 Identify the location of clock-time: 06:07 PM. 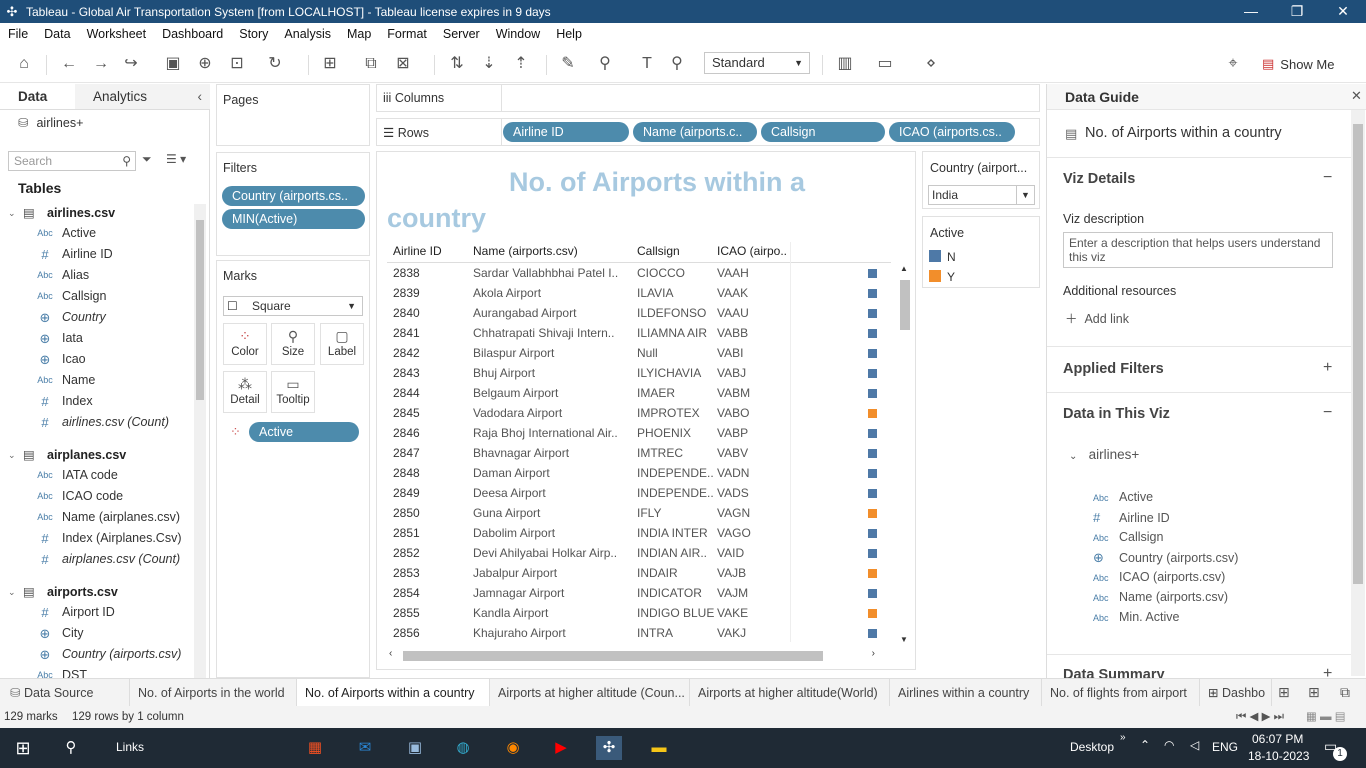
(1277, 739).